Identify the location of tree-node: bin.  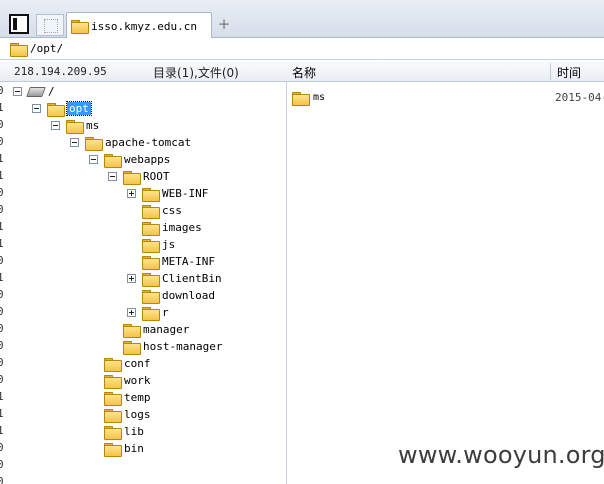
(116, 448).